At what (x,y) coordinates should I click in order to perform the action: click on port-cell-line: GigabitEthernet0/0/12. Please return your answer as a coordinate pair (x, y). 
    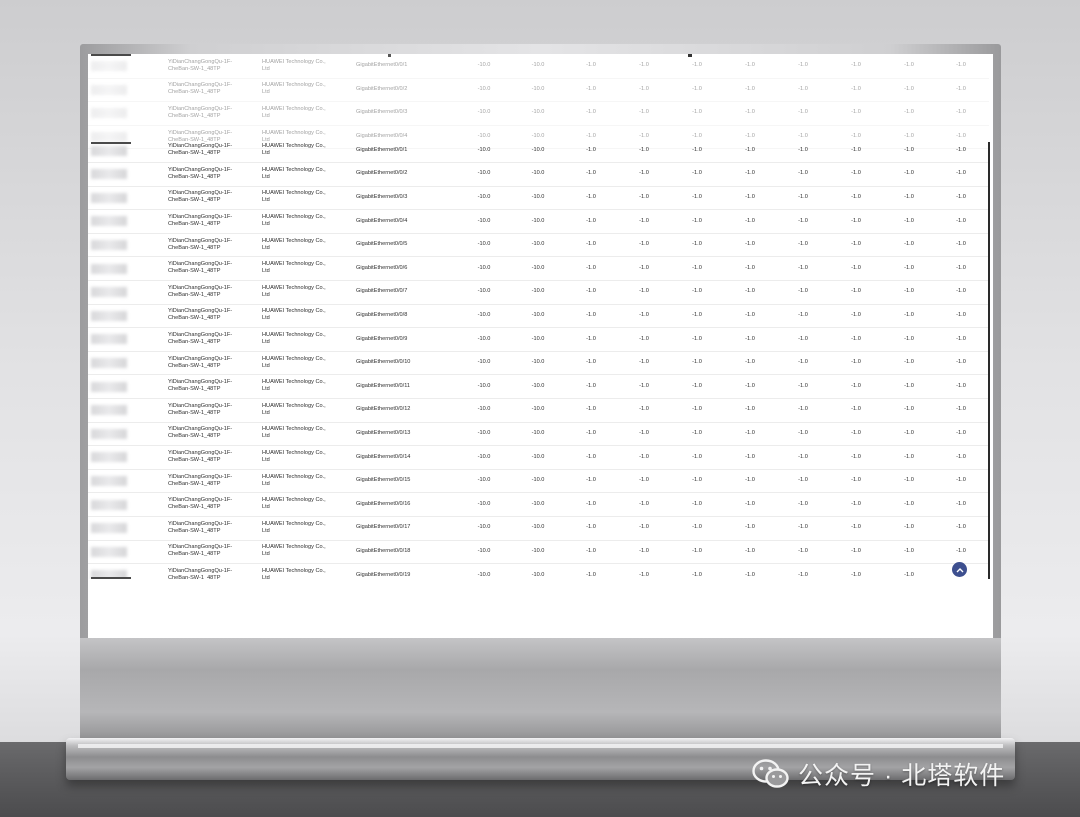
    Looking at the image, I should click on (383, 409).